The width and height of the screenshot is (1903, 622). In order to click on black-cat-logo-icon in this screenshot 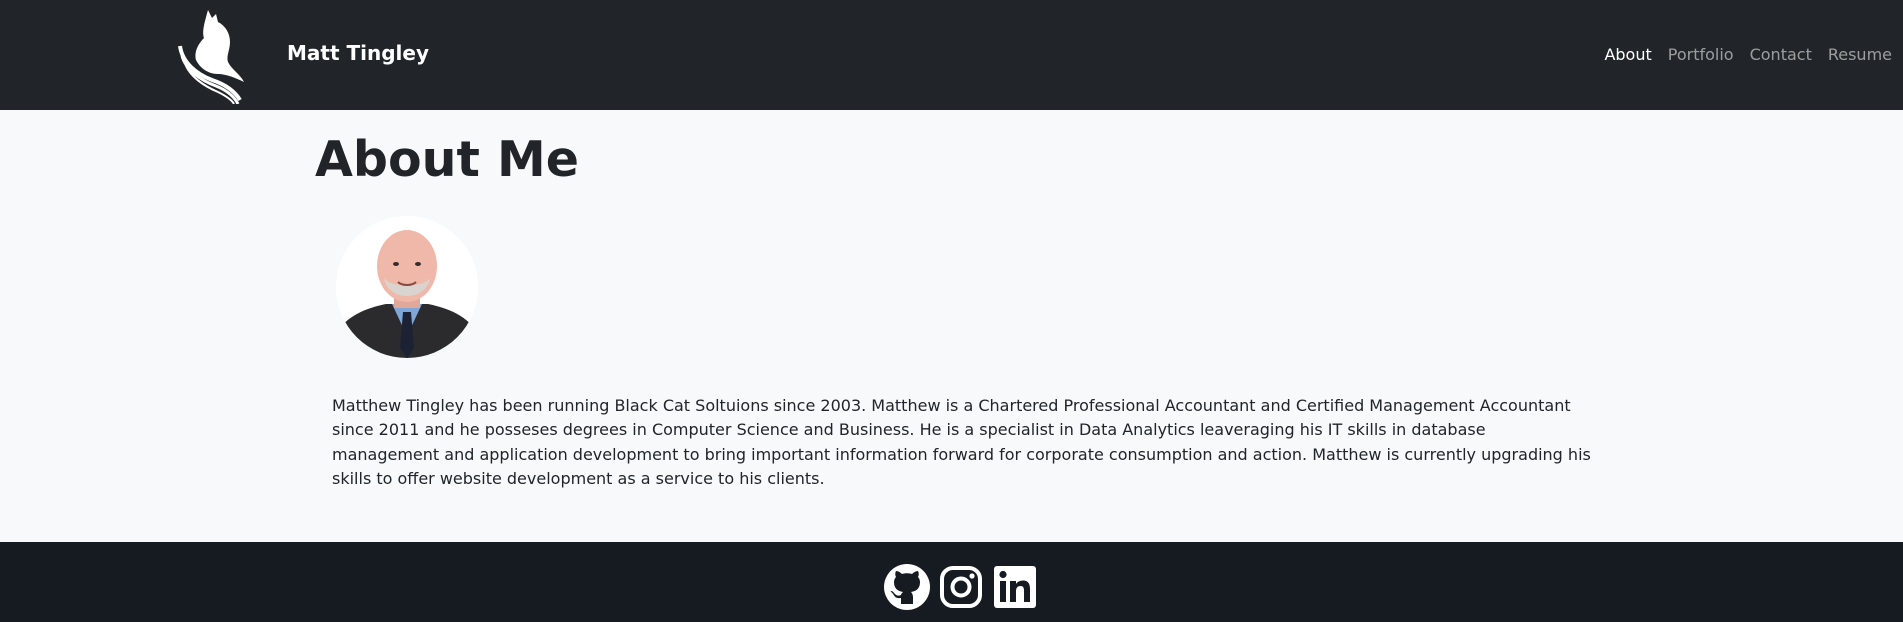, I will do `click(213, 56)`.